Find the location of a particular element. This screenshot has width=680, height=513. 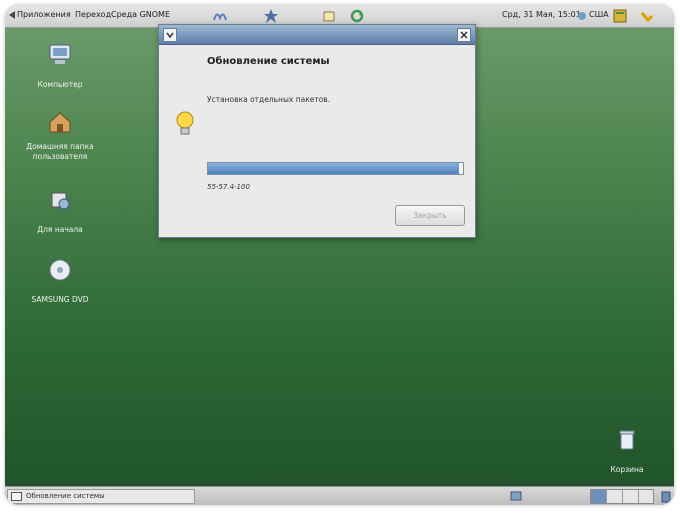

progress-fill is located at coordinates (334, 168).